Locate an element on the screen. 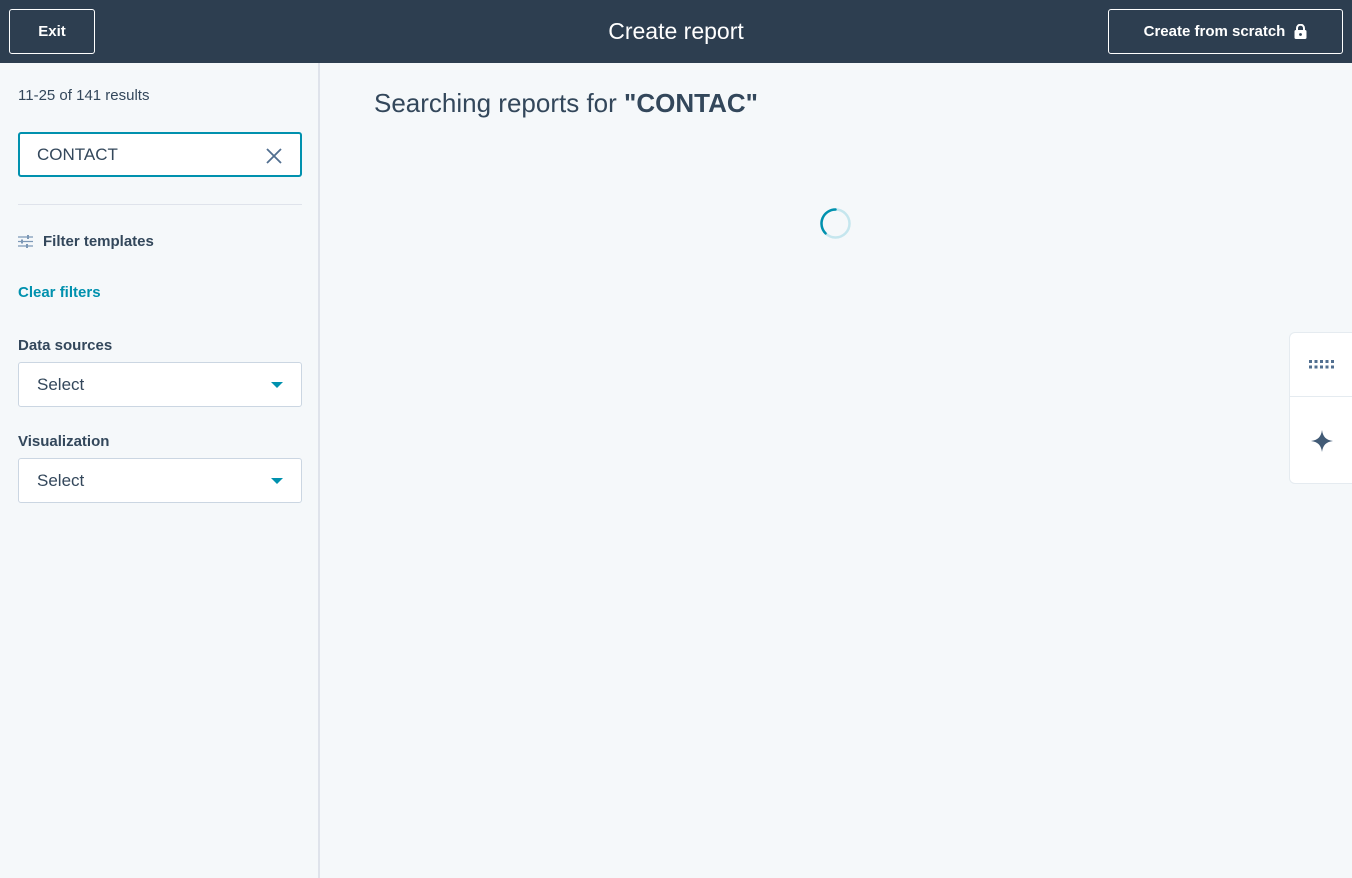 Image resolution: width=1352 pixels, height=878 pixels. lock-icon is located at coordinates (1300, 31).